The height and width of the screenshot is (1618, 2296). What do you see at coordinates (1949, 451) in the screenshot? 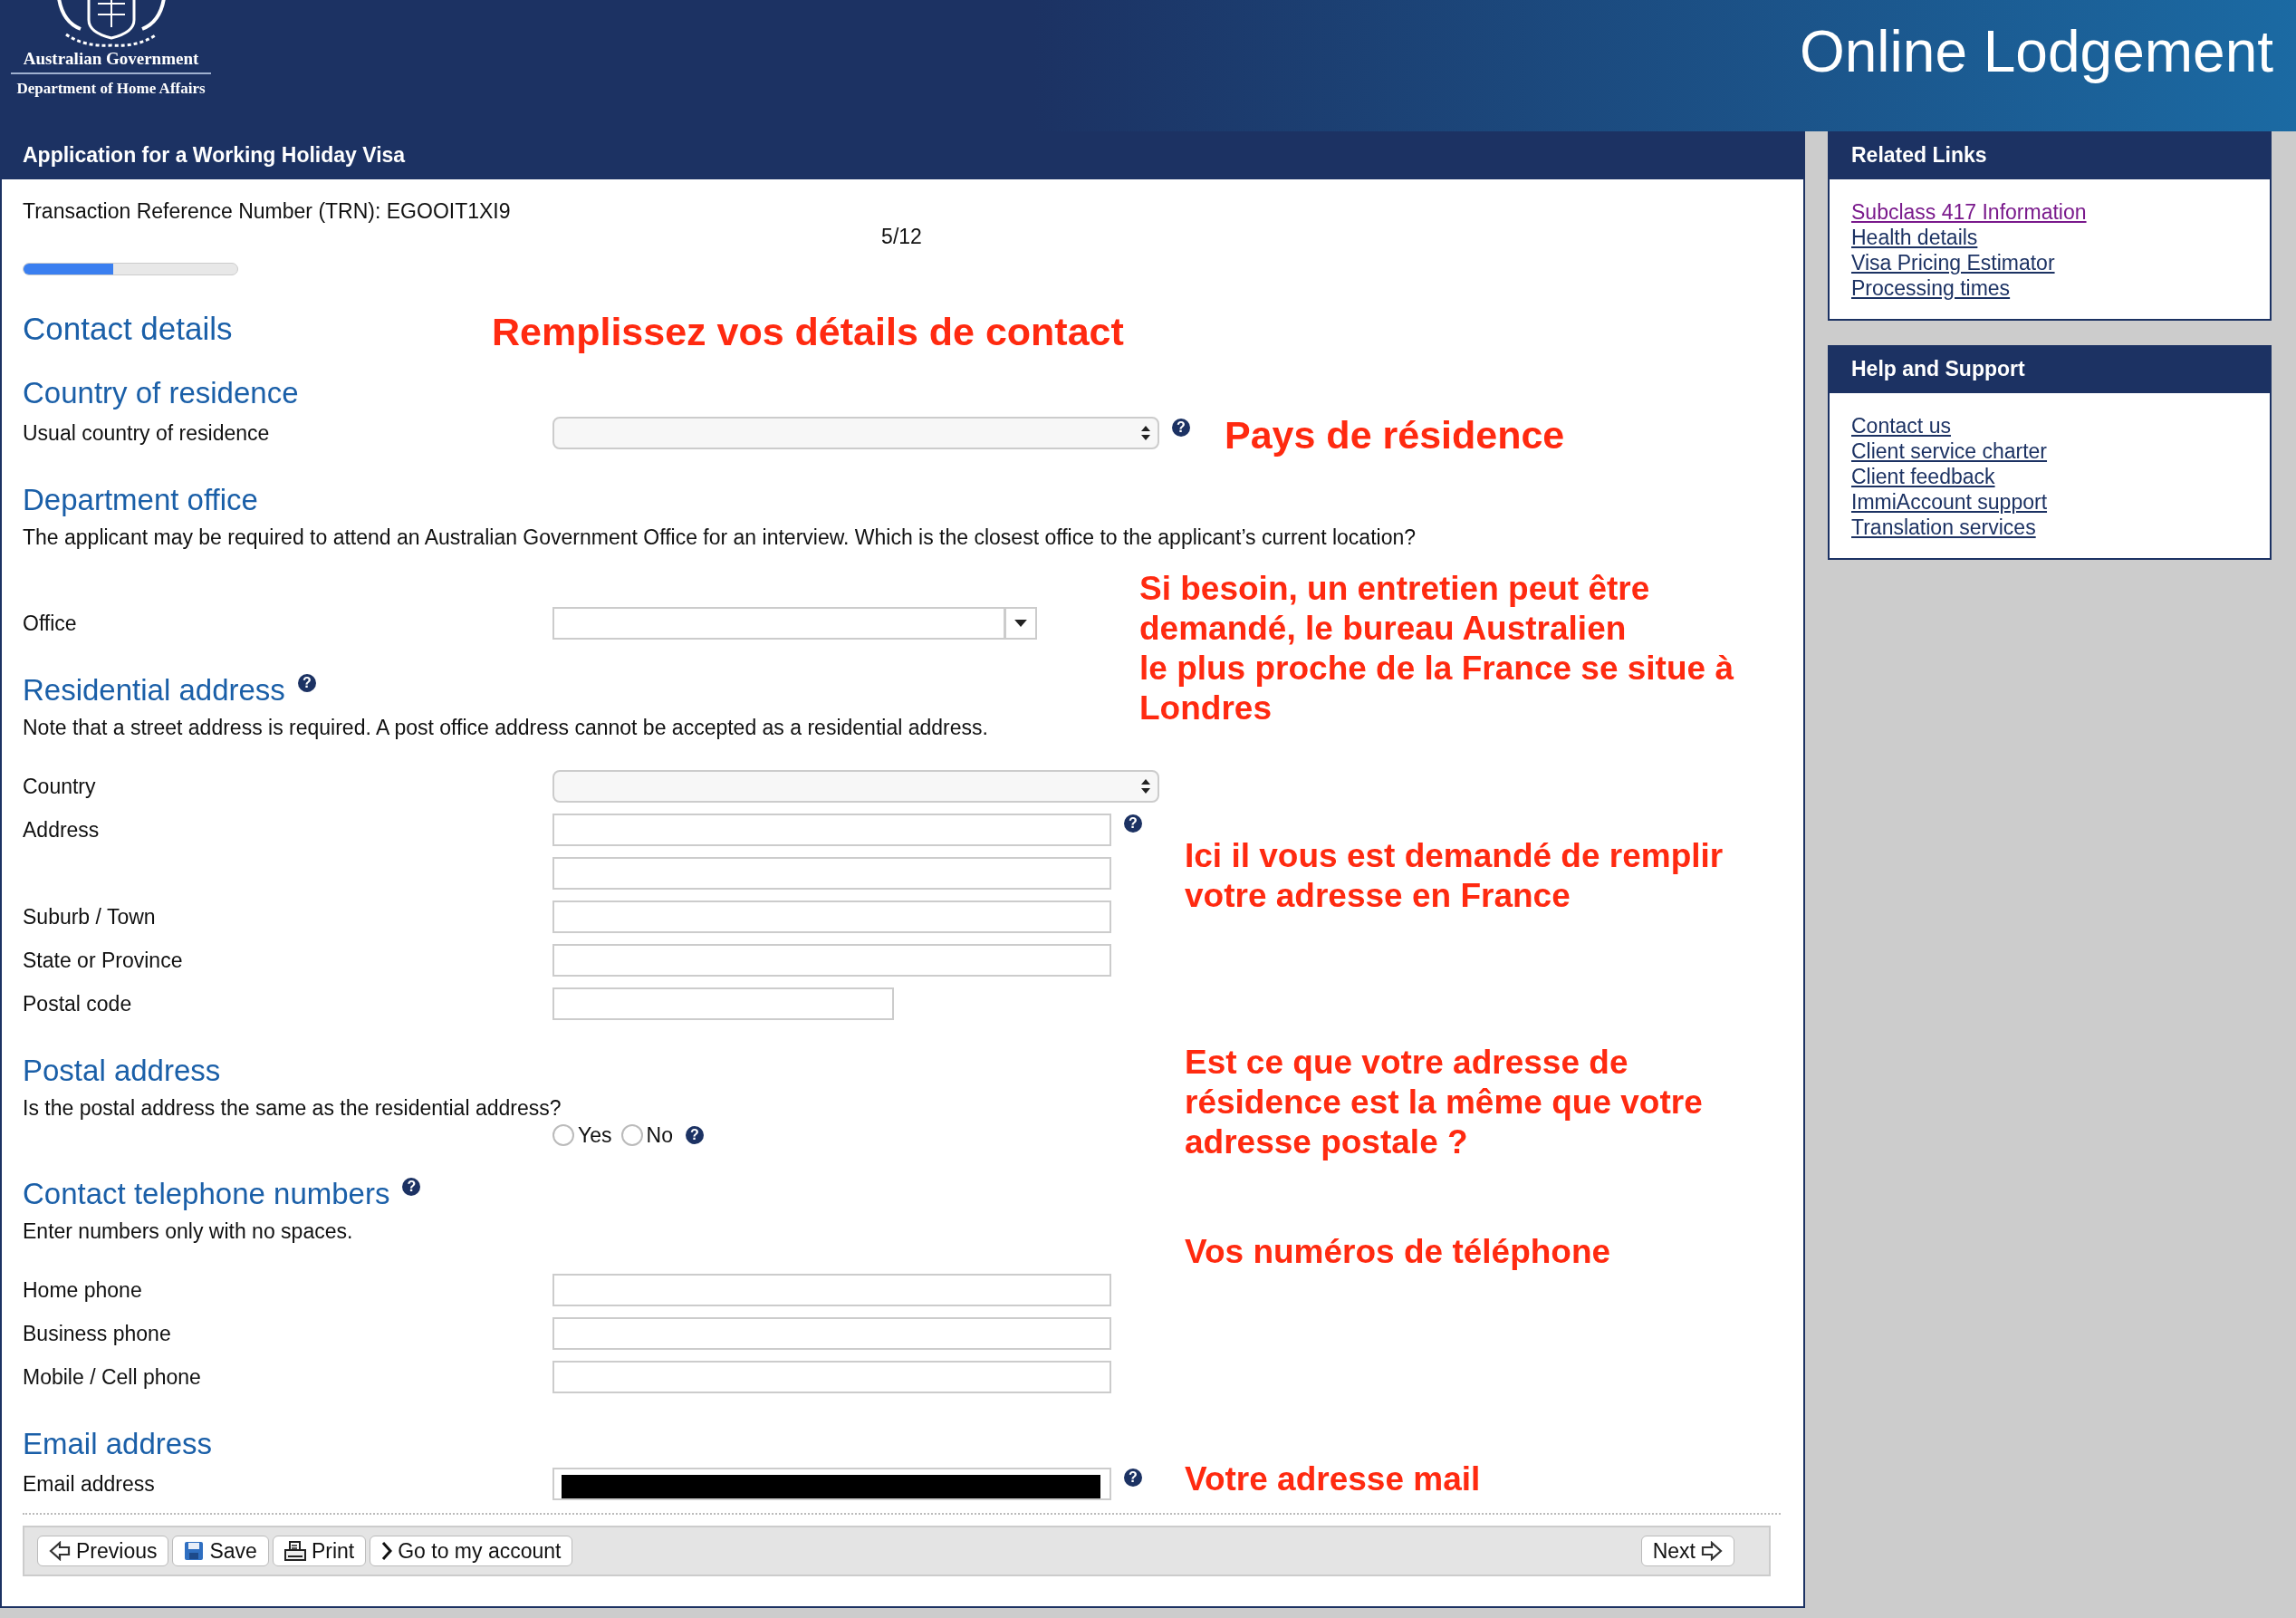
I see `sidebar-link: Client service charter` at bounding box center [1949, 451].